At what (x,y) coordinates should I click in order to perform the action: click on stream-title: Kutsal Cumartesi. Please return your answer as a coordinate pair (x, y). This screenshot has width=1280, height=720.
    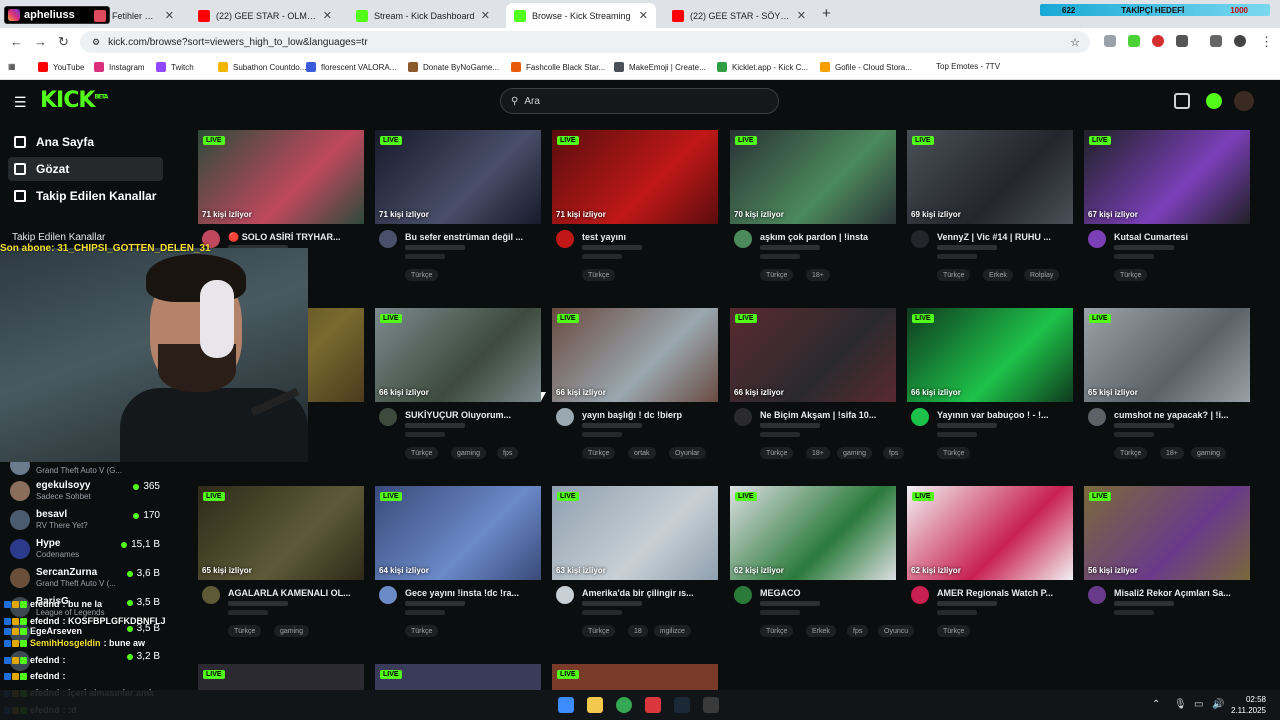
    Looking at the image, I should click on (1181, 237).